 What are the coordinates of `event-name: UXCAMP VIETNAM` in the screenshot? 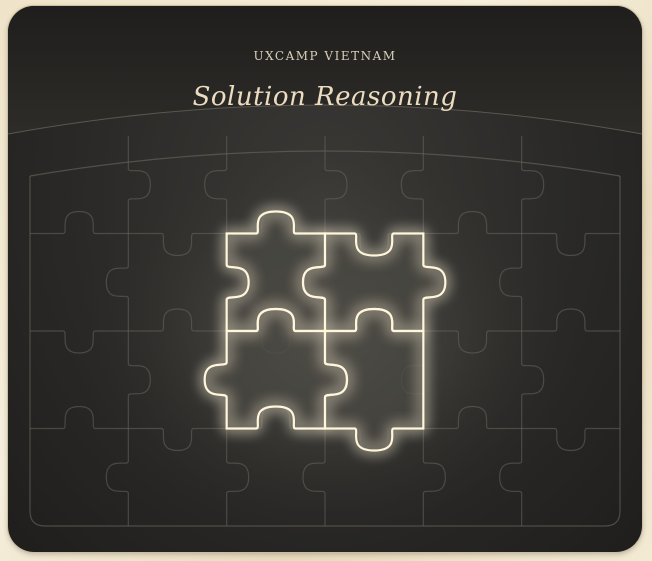 It's located at (325, 56).